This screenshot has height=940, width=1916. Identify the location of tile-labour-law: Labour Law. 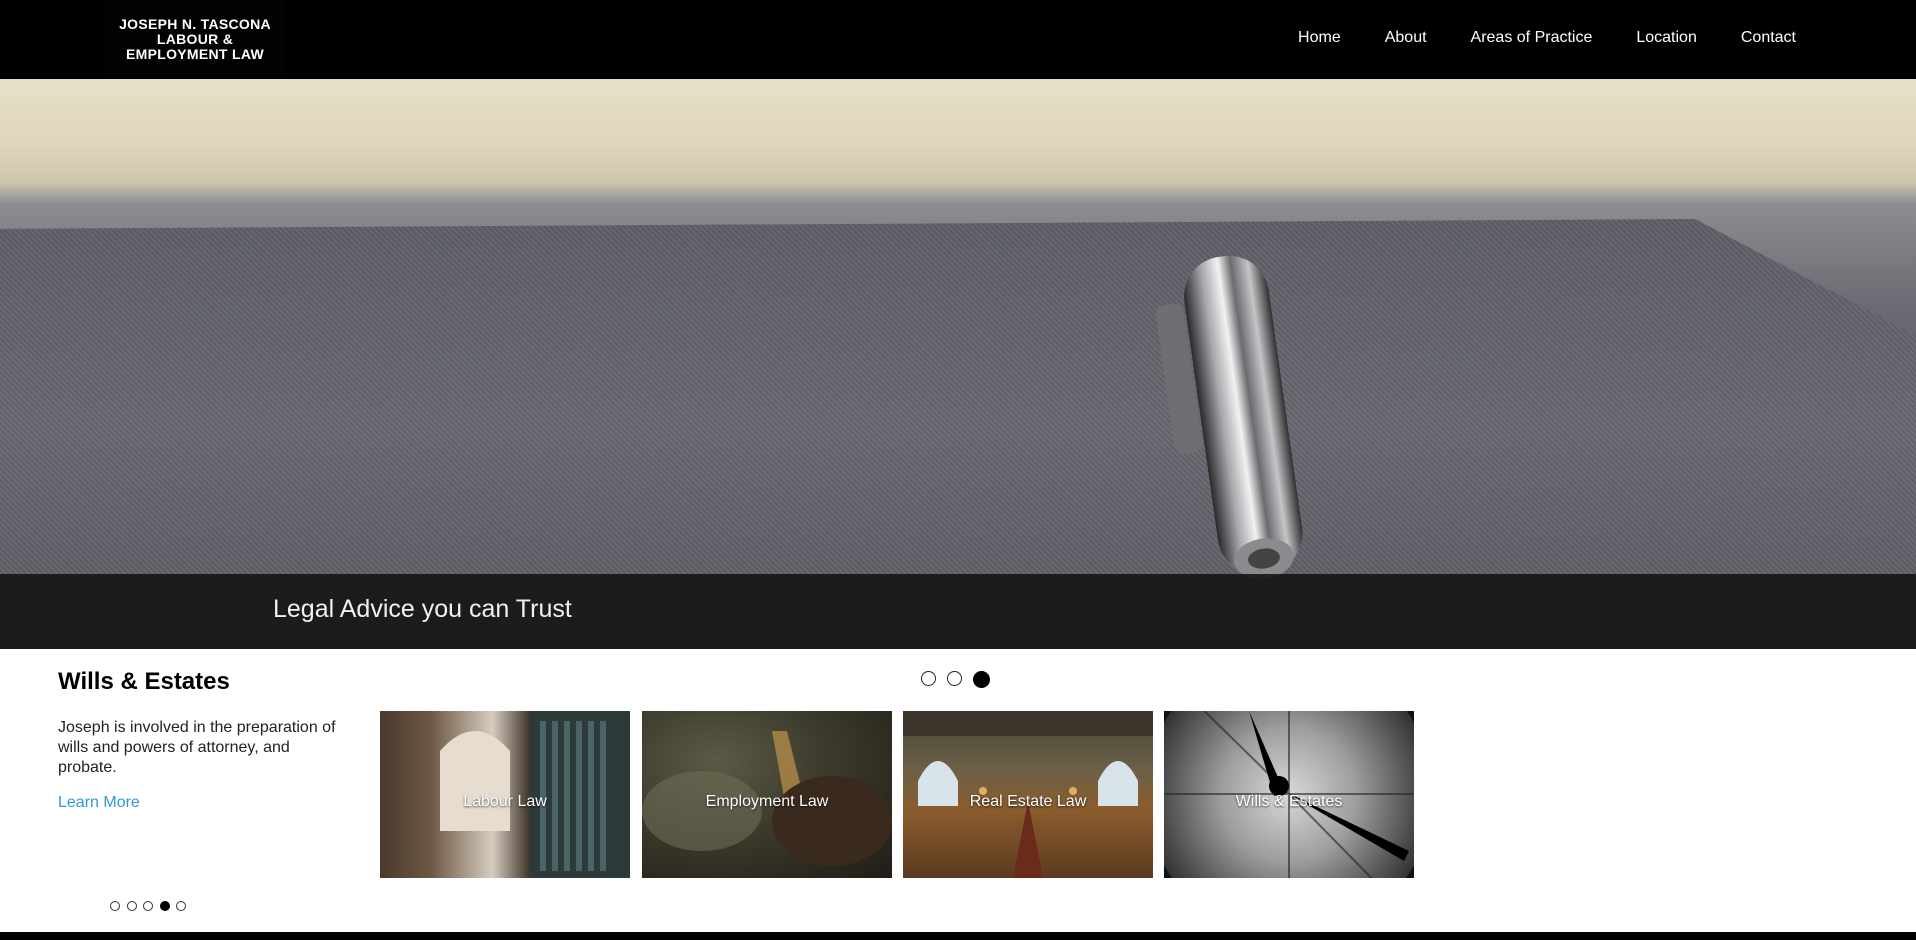
(505, 794).